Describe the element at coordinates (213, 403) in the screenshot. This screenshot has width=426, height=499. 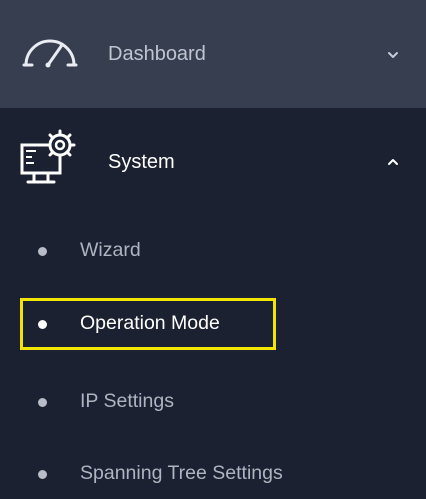
I see `submenu-item-ip-settings: IP Settings` at that location.